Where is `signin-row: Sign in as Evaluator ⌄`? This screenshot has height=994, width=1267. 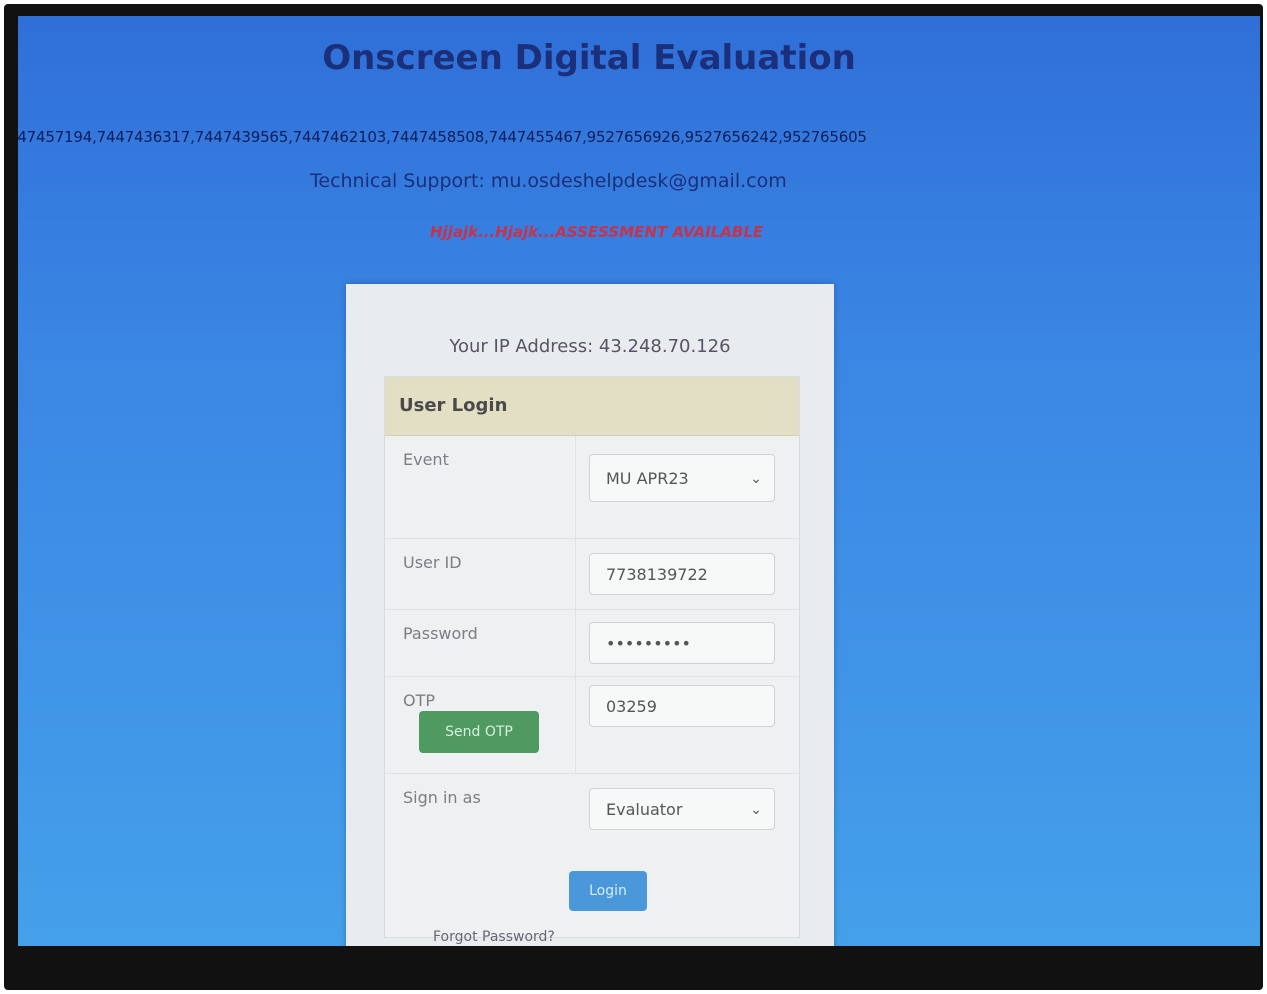
signin-row: Sign in as Evaluator ⌄ is located at coordinates (592, 809).